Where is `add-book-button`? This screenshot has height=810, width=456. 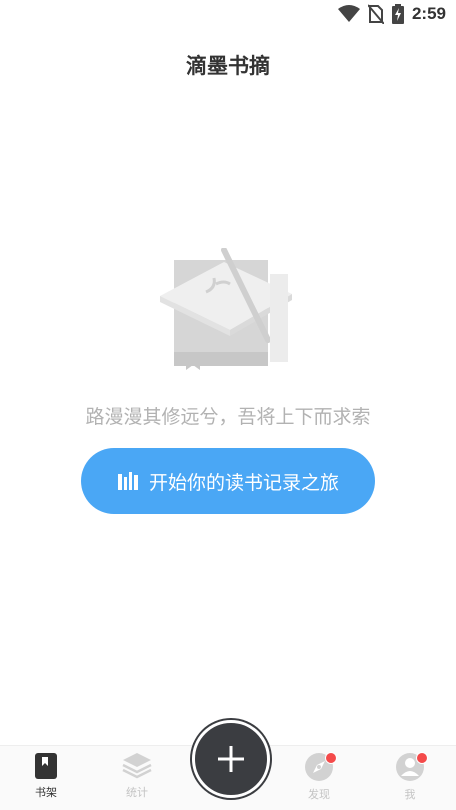 add-book-button is located at coordinates (231, 759).